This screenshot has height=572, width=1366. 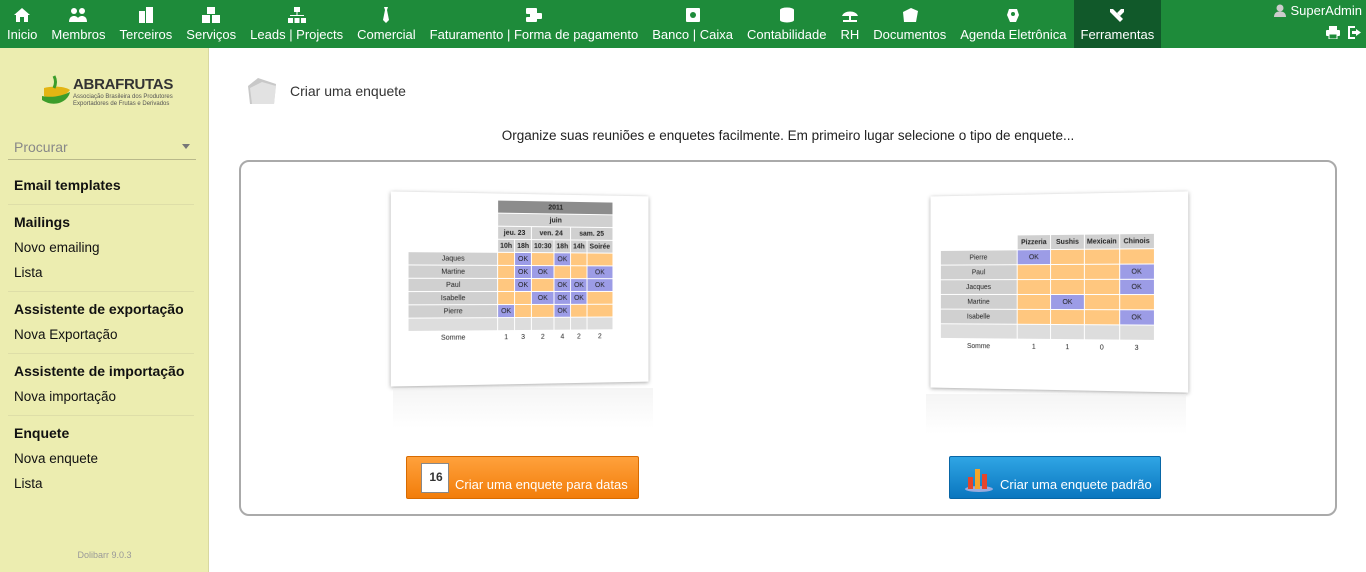 I want to click on calendar-day: 16, so click(x=436, y=476).